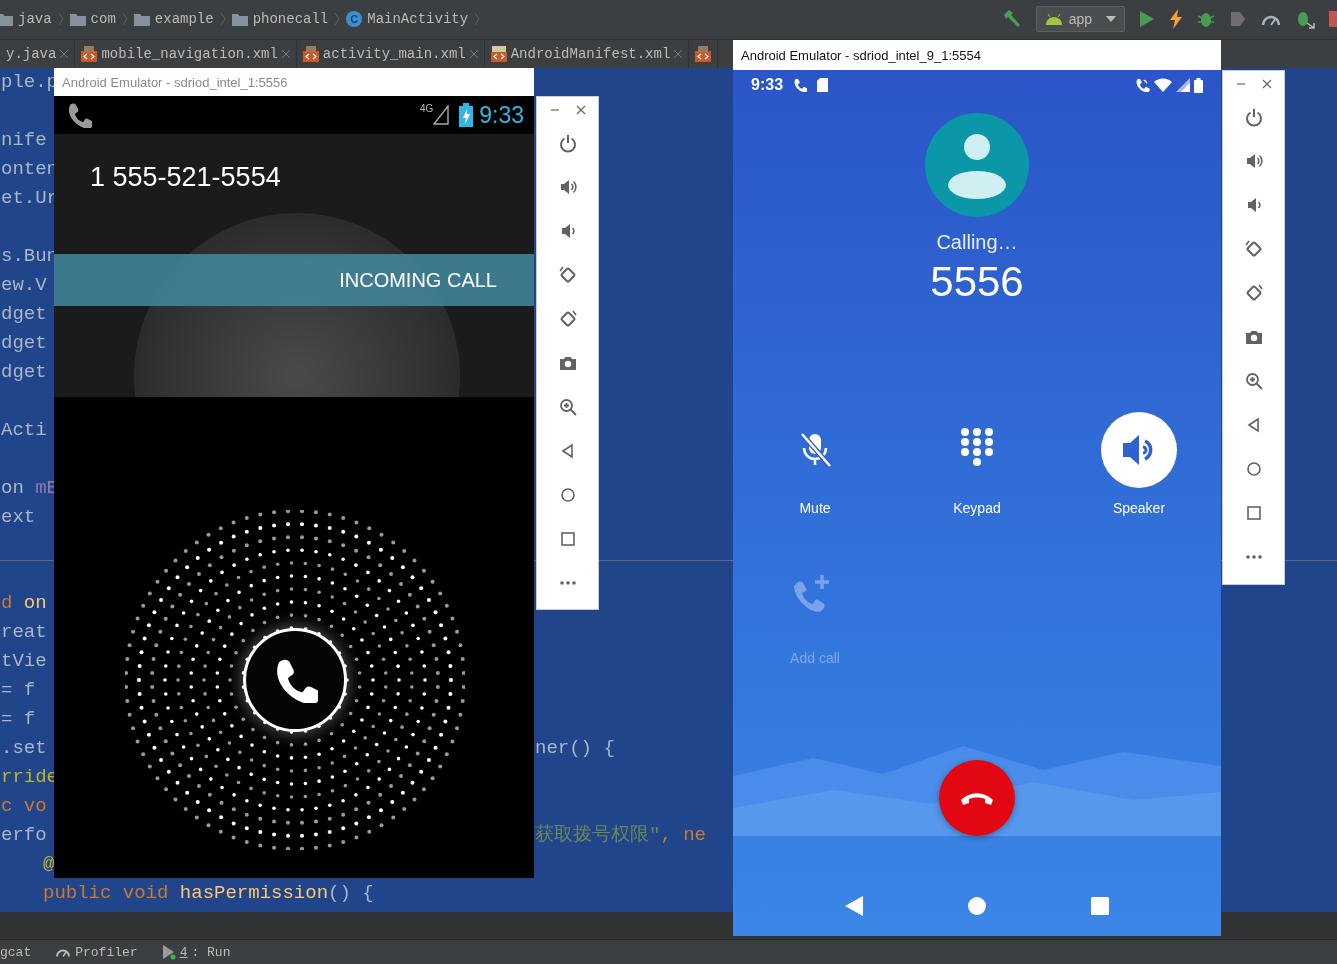 The width and height of the screenshot is (1337, 964). Describe the element at coordinates (294, 280) in the screenshot. I see `incoming-call-banner: INCOMING CALL` at that location.